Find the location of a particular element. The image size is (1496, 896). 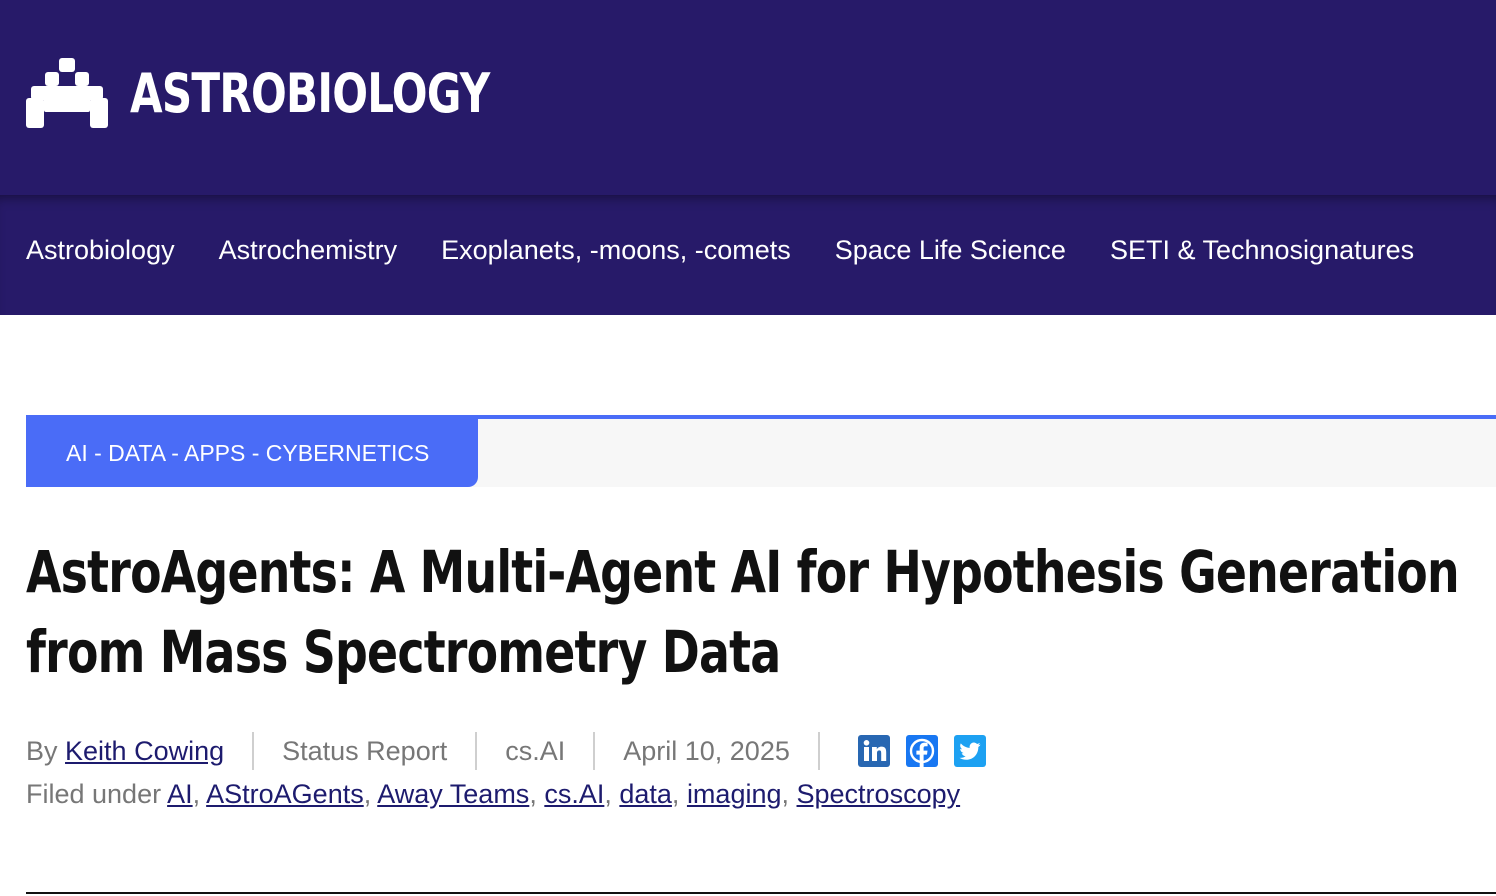

by-label: By is located at coordinates (42, 750).